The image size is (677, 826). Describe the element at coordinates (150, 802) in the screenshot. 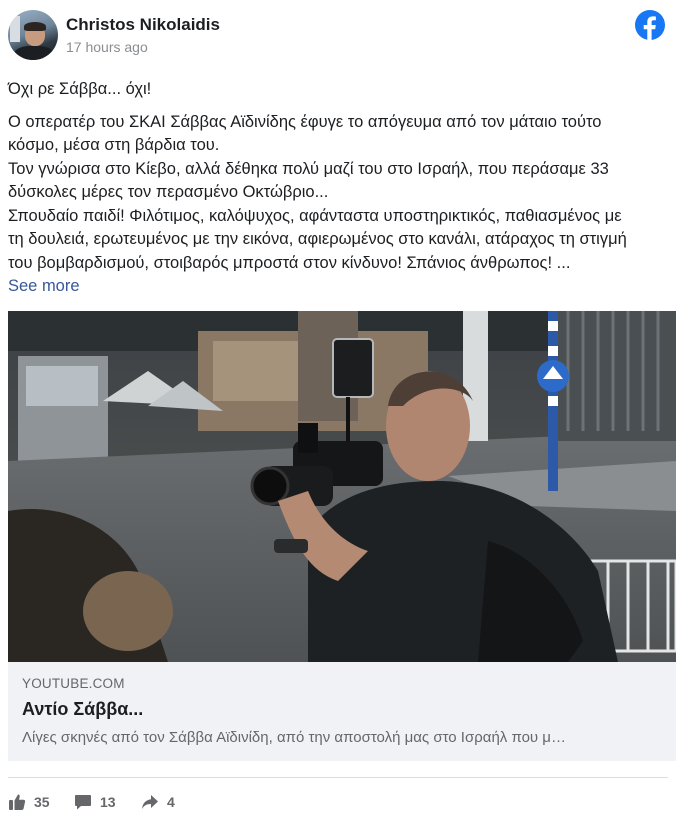

I see `share-arrow-icon` at that location.